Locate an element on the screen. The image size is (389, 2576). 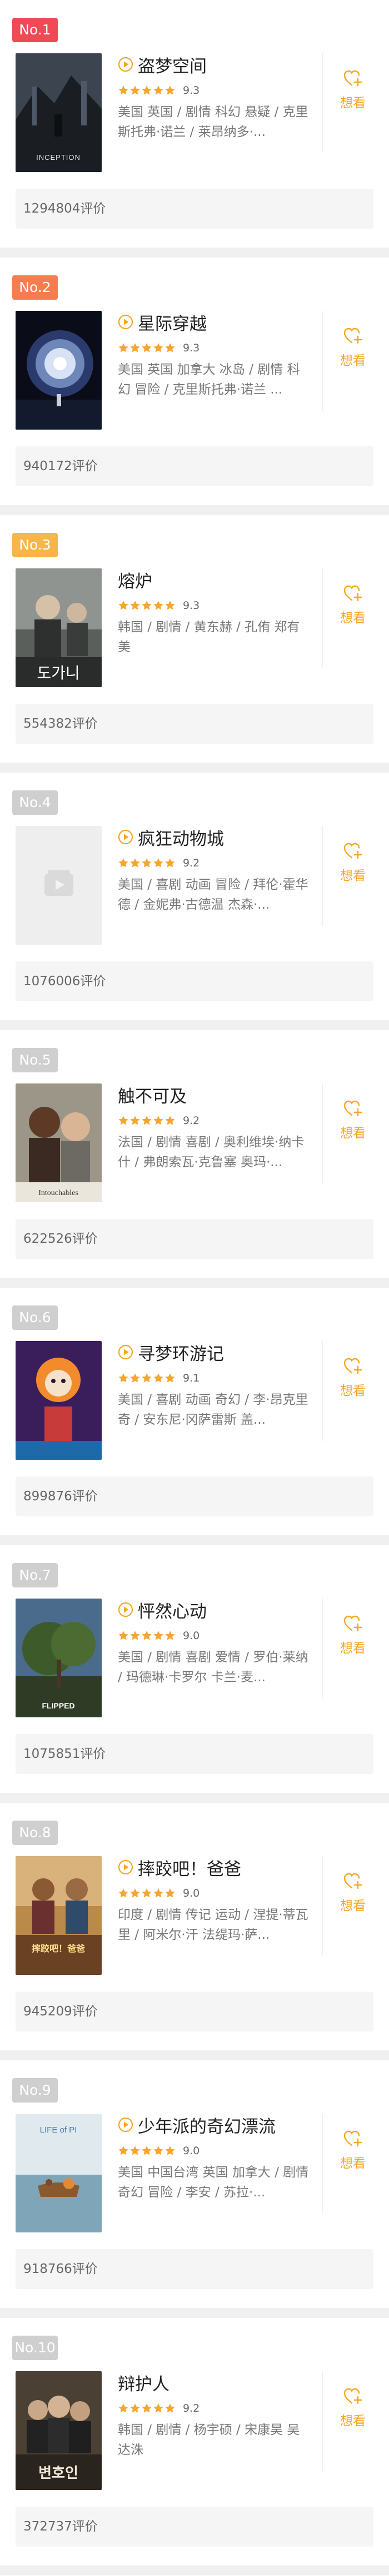
svg-text: 도가니 is located at coordinates (58, 673).